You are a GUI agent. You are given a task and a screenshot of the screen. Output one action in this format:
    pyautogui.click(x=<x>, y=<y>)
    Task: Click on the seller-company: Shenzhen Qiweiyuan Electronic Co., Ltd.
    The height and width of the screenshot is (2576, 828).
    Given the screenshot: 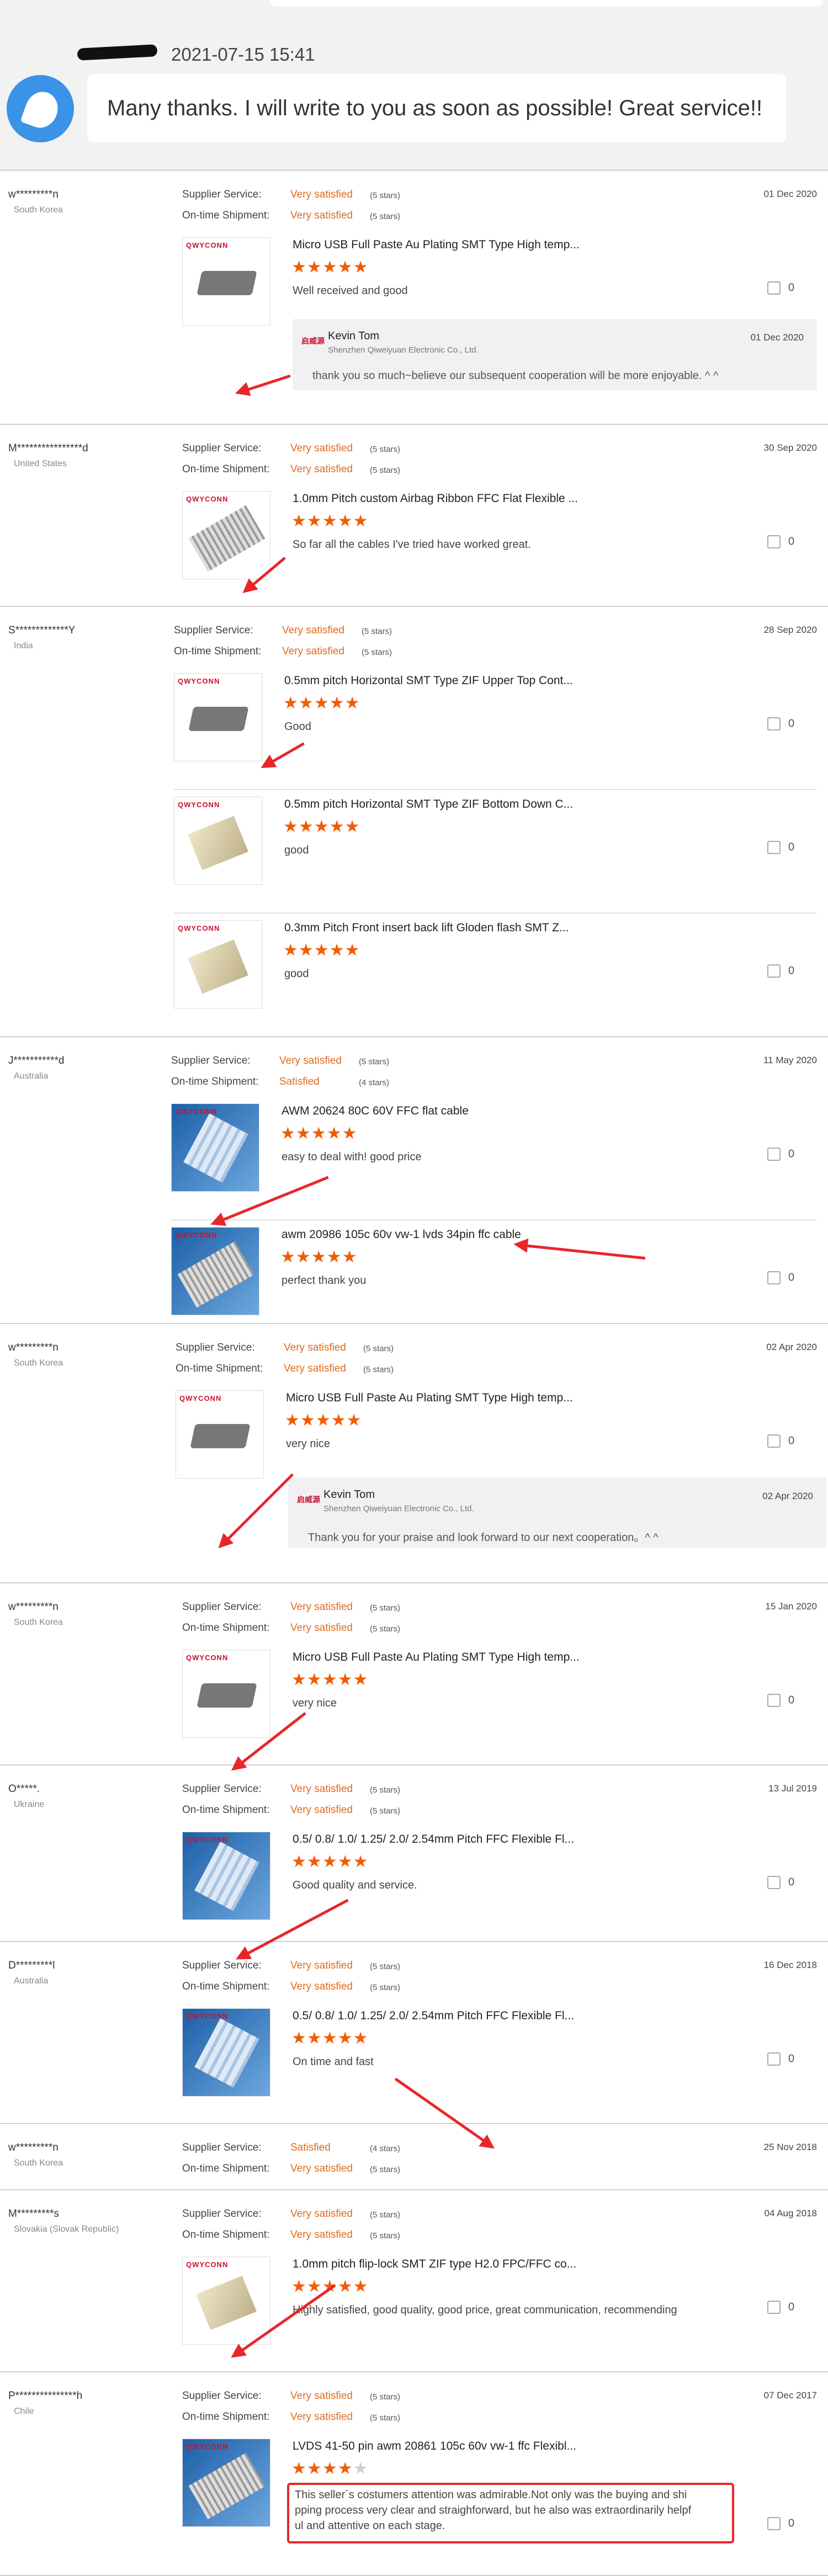 What is the action you would take?
    pyautogui.click(x=399, y=1508)
    